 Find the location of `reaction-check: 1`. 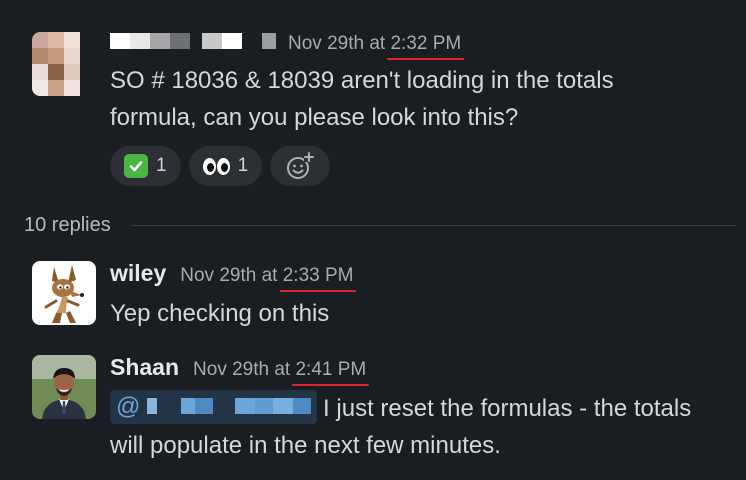

reaction-check: 1 is located at coordinates (145, 166).